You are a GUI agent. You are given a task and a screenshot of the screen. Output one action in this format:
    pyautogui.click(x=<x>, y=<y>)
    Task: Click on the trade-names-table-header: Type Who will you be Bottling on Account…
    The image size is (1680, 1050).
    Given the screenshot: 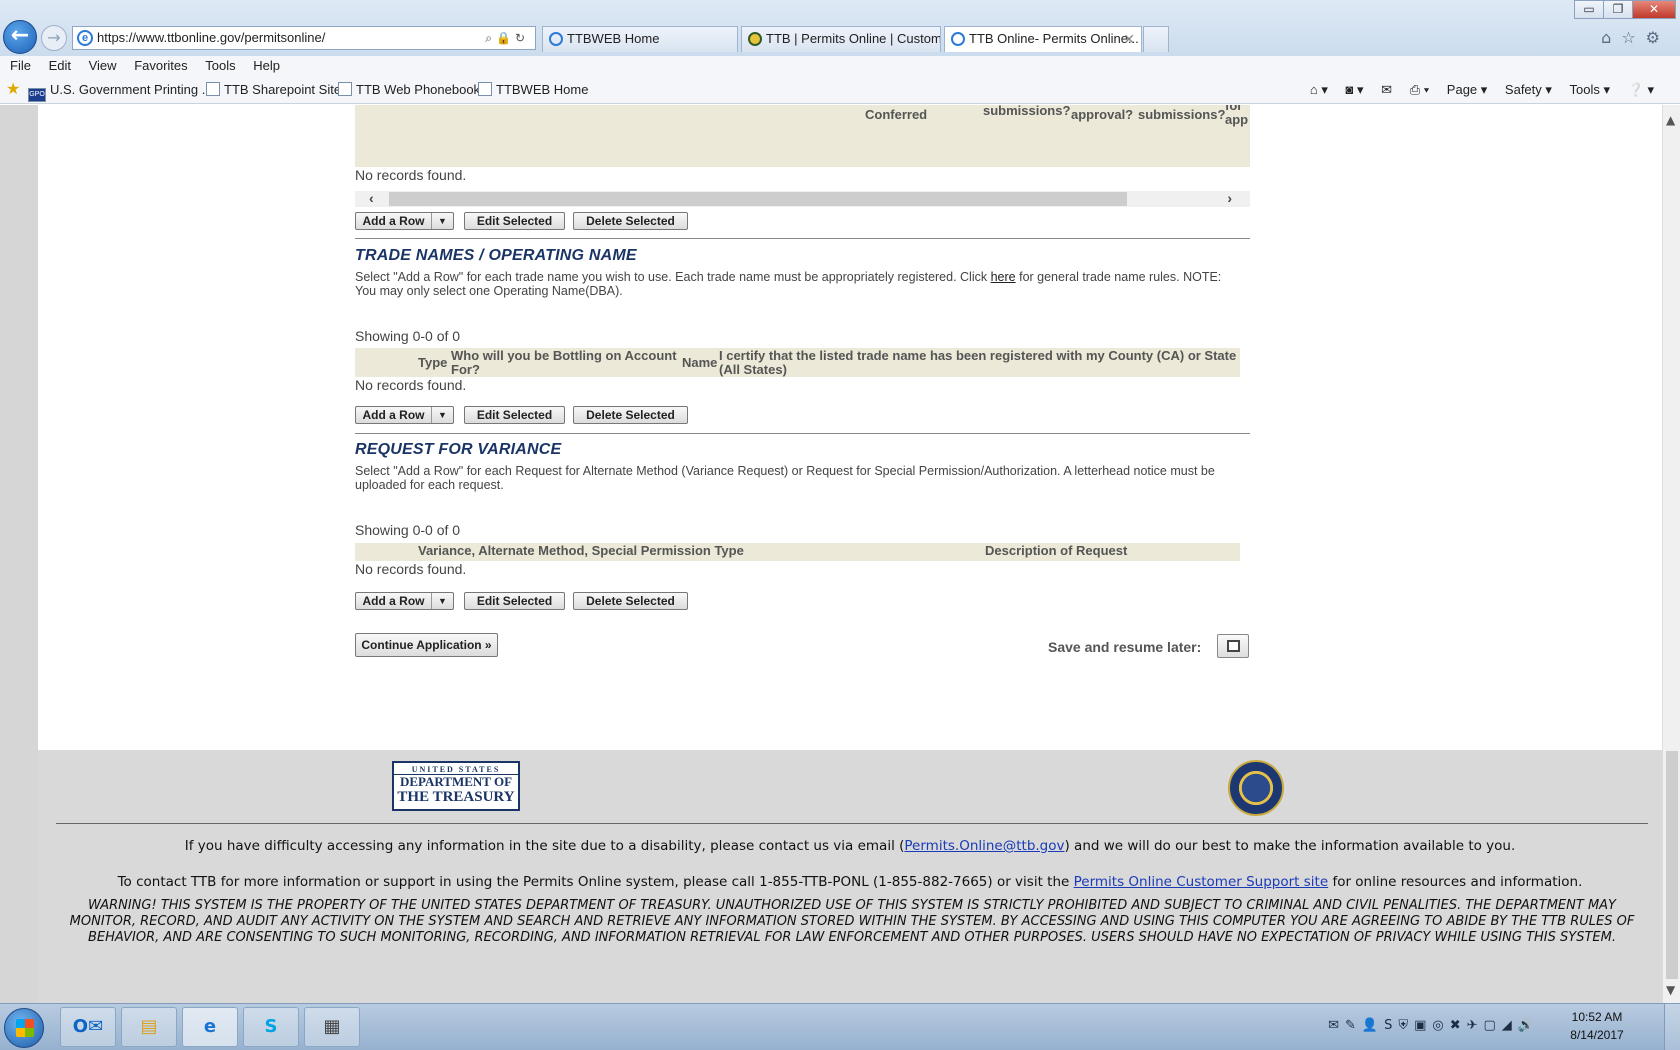 What is the action you would take?
    pyautogui.click(x=797, y=362)
    